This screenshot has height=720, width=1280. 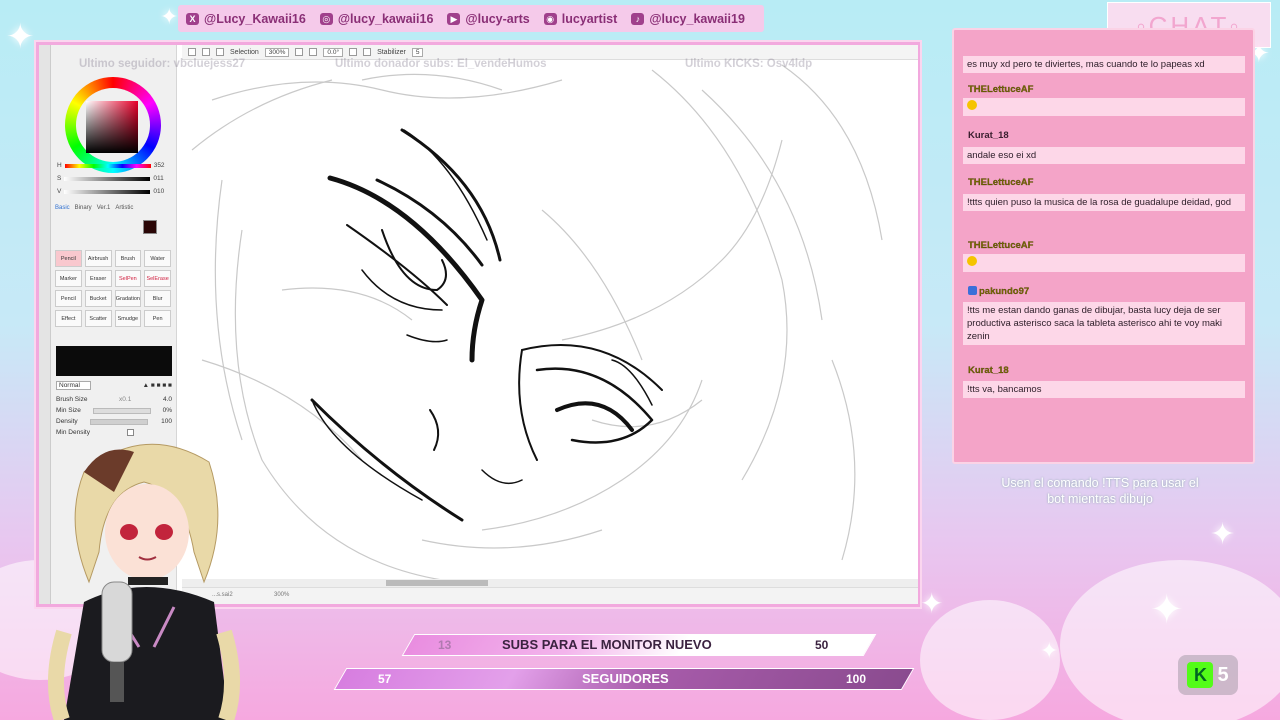 I want to click on min-size-value: 0%, so click(x=167, y=410).